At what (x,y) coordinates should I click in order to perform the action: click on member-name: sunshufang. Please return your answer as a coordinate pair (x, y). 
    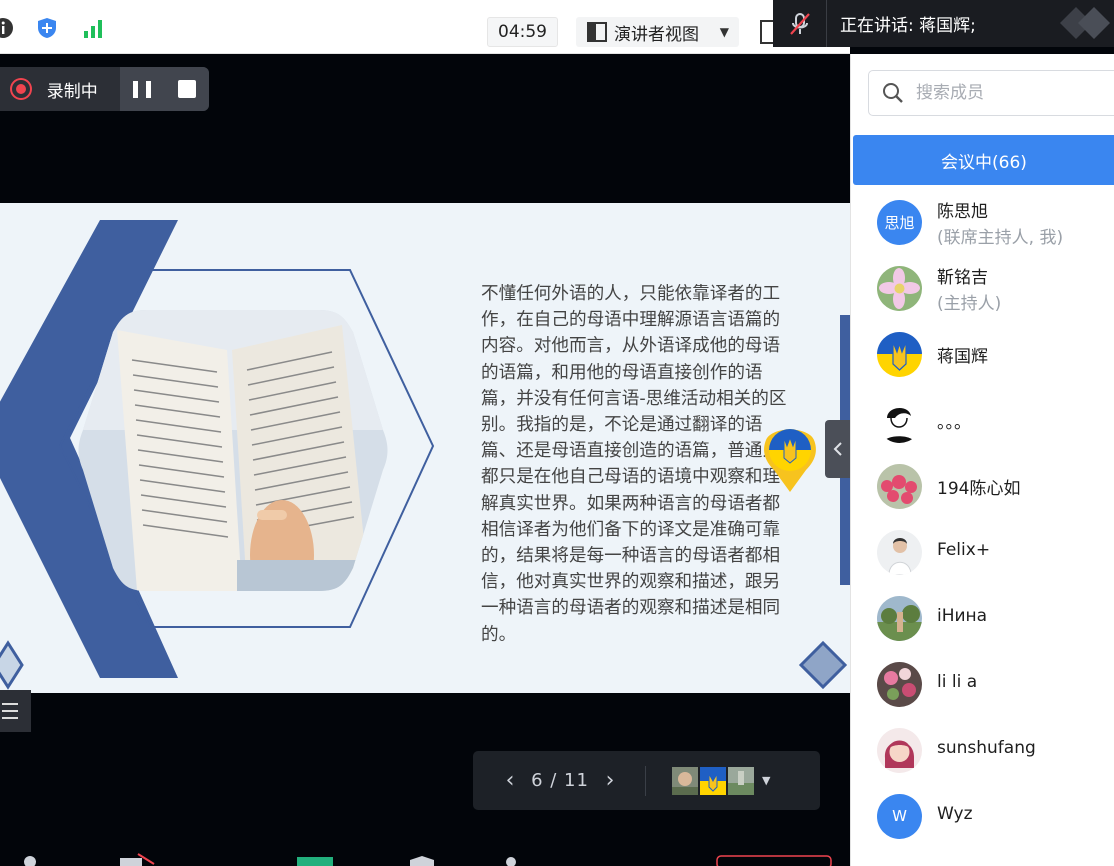
    Looking at the image, I should click on (986, 748).